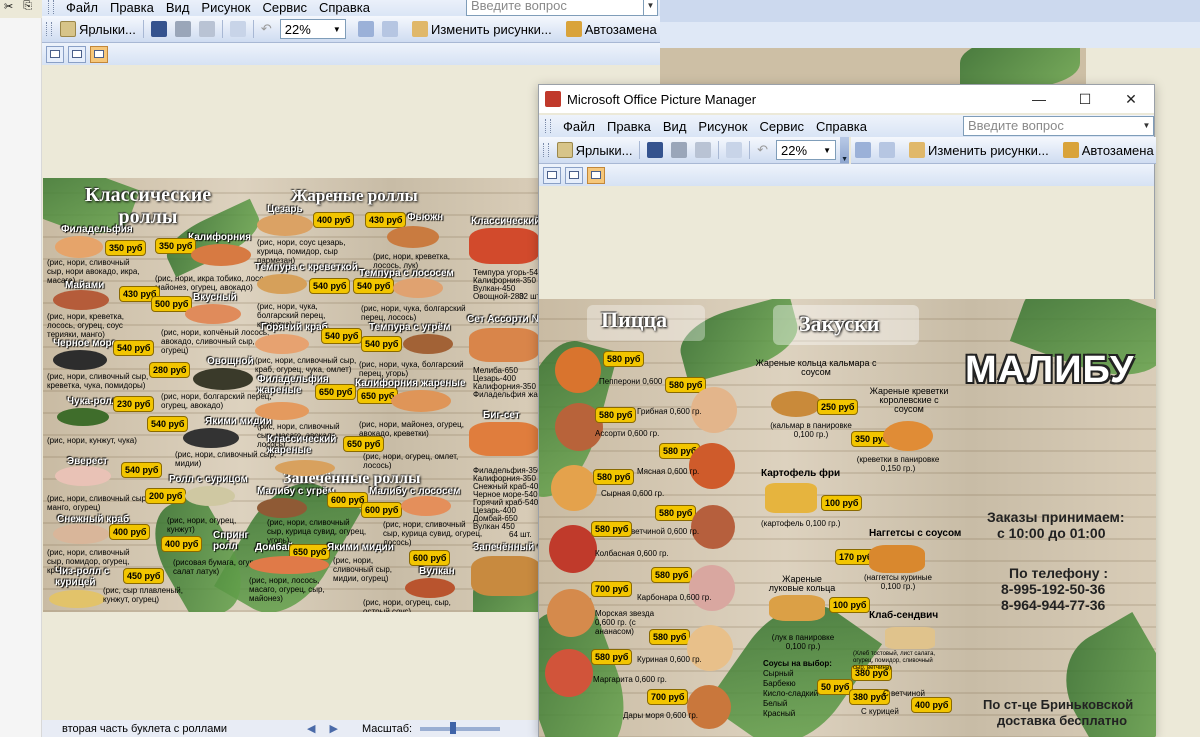 This screenshot has width=1200, height=737. What do you see at coordinates (1053, 605) in the screenshot?
I see `phone-number-2: 8-964-944-77-36` at bounding box center [1053, 605].